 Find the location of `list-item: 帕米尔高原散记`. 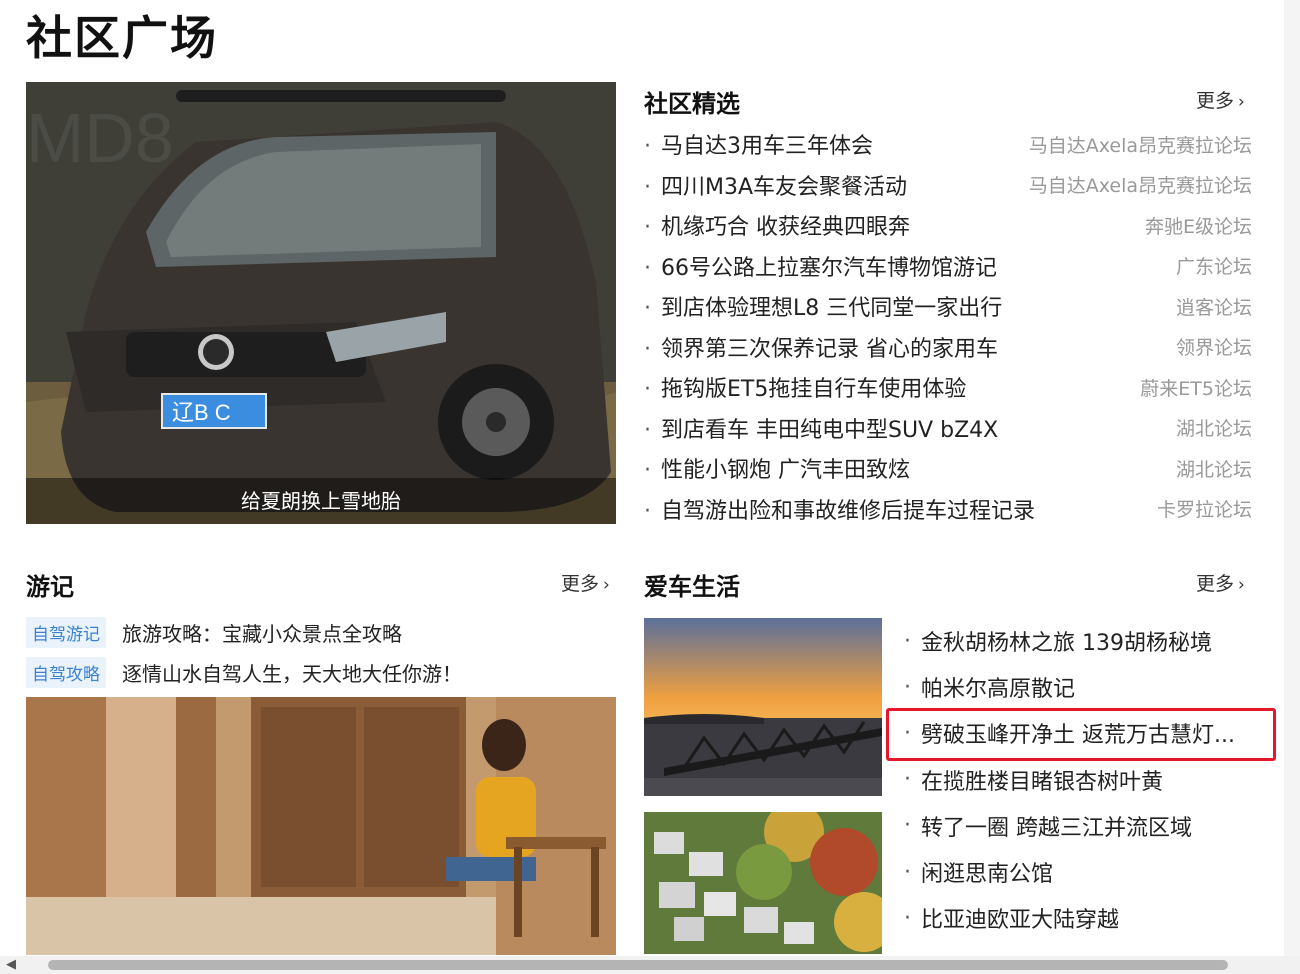

list-item: 帕米尔高原散记 is located at coordinates (1079, 687).